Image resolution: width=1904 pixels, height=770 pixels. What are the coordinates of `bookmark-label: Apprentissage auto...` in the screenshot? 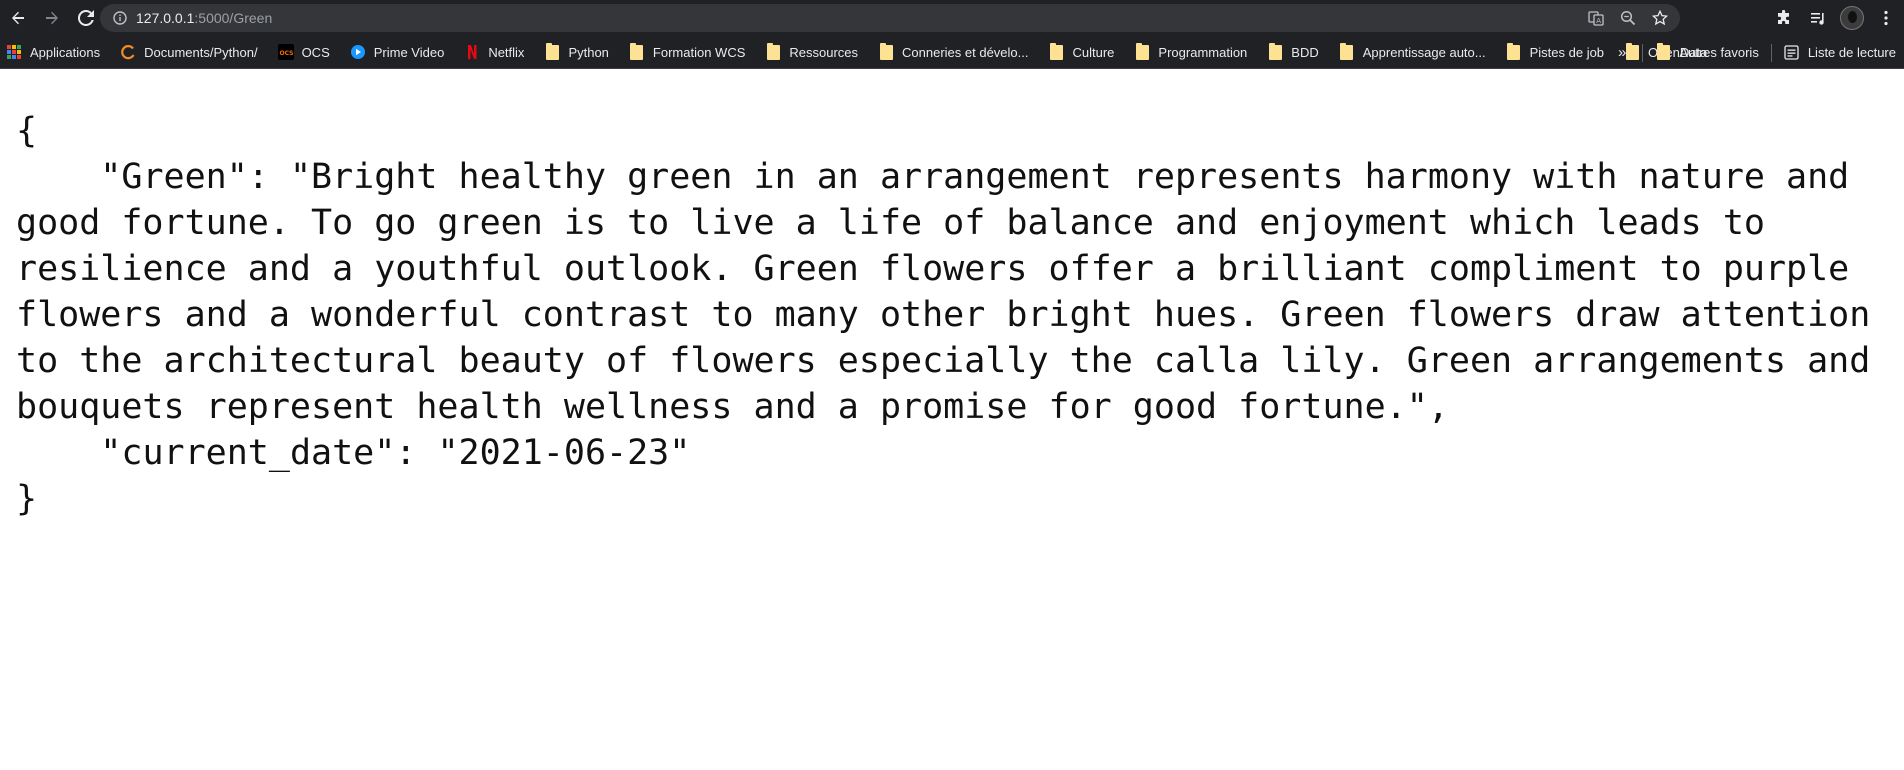 It's located at (1424, 52).